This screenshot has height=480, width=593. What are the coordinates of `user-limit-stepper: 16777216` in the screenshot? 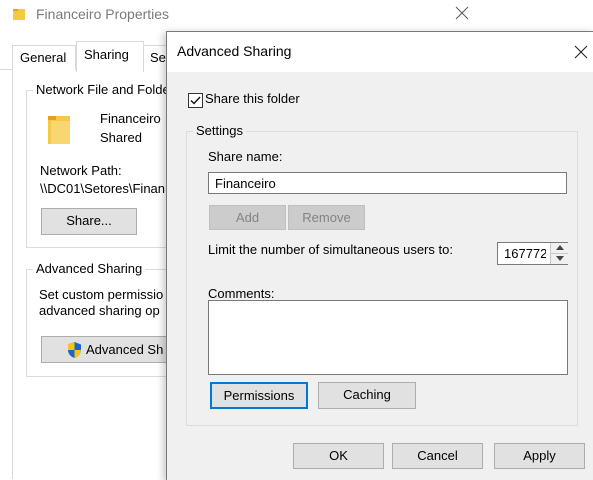 It's located at (532, 253).